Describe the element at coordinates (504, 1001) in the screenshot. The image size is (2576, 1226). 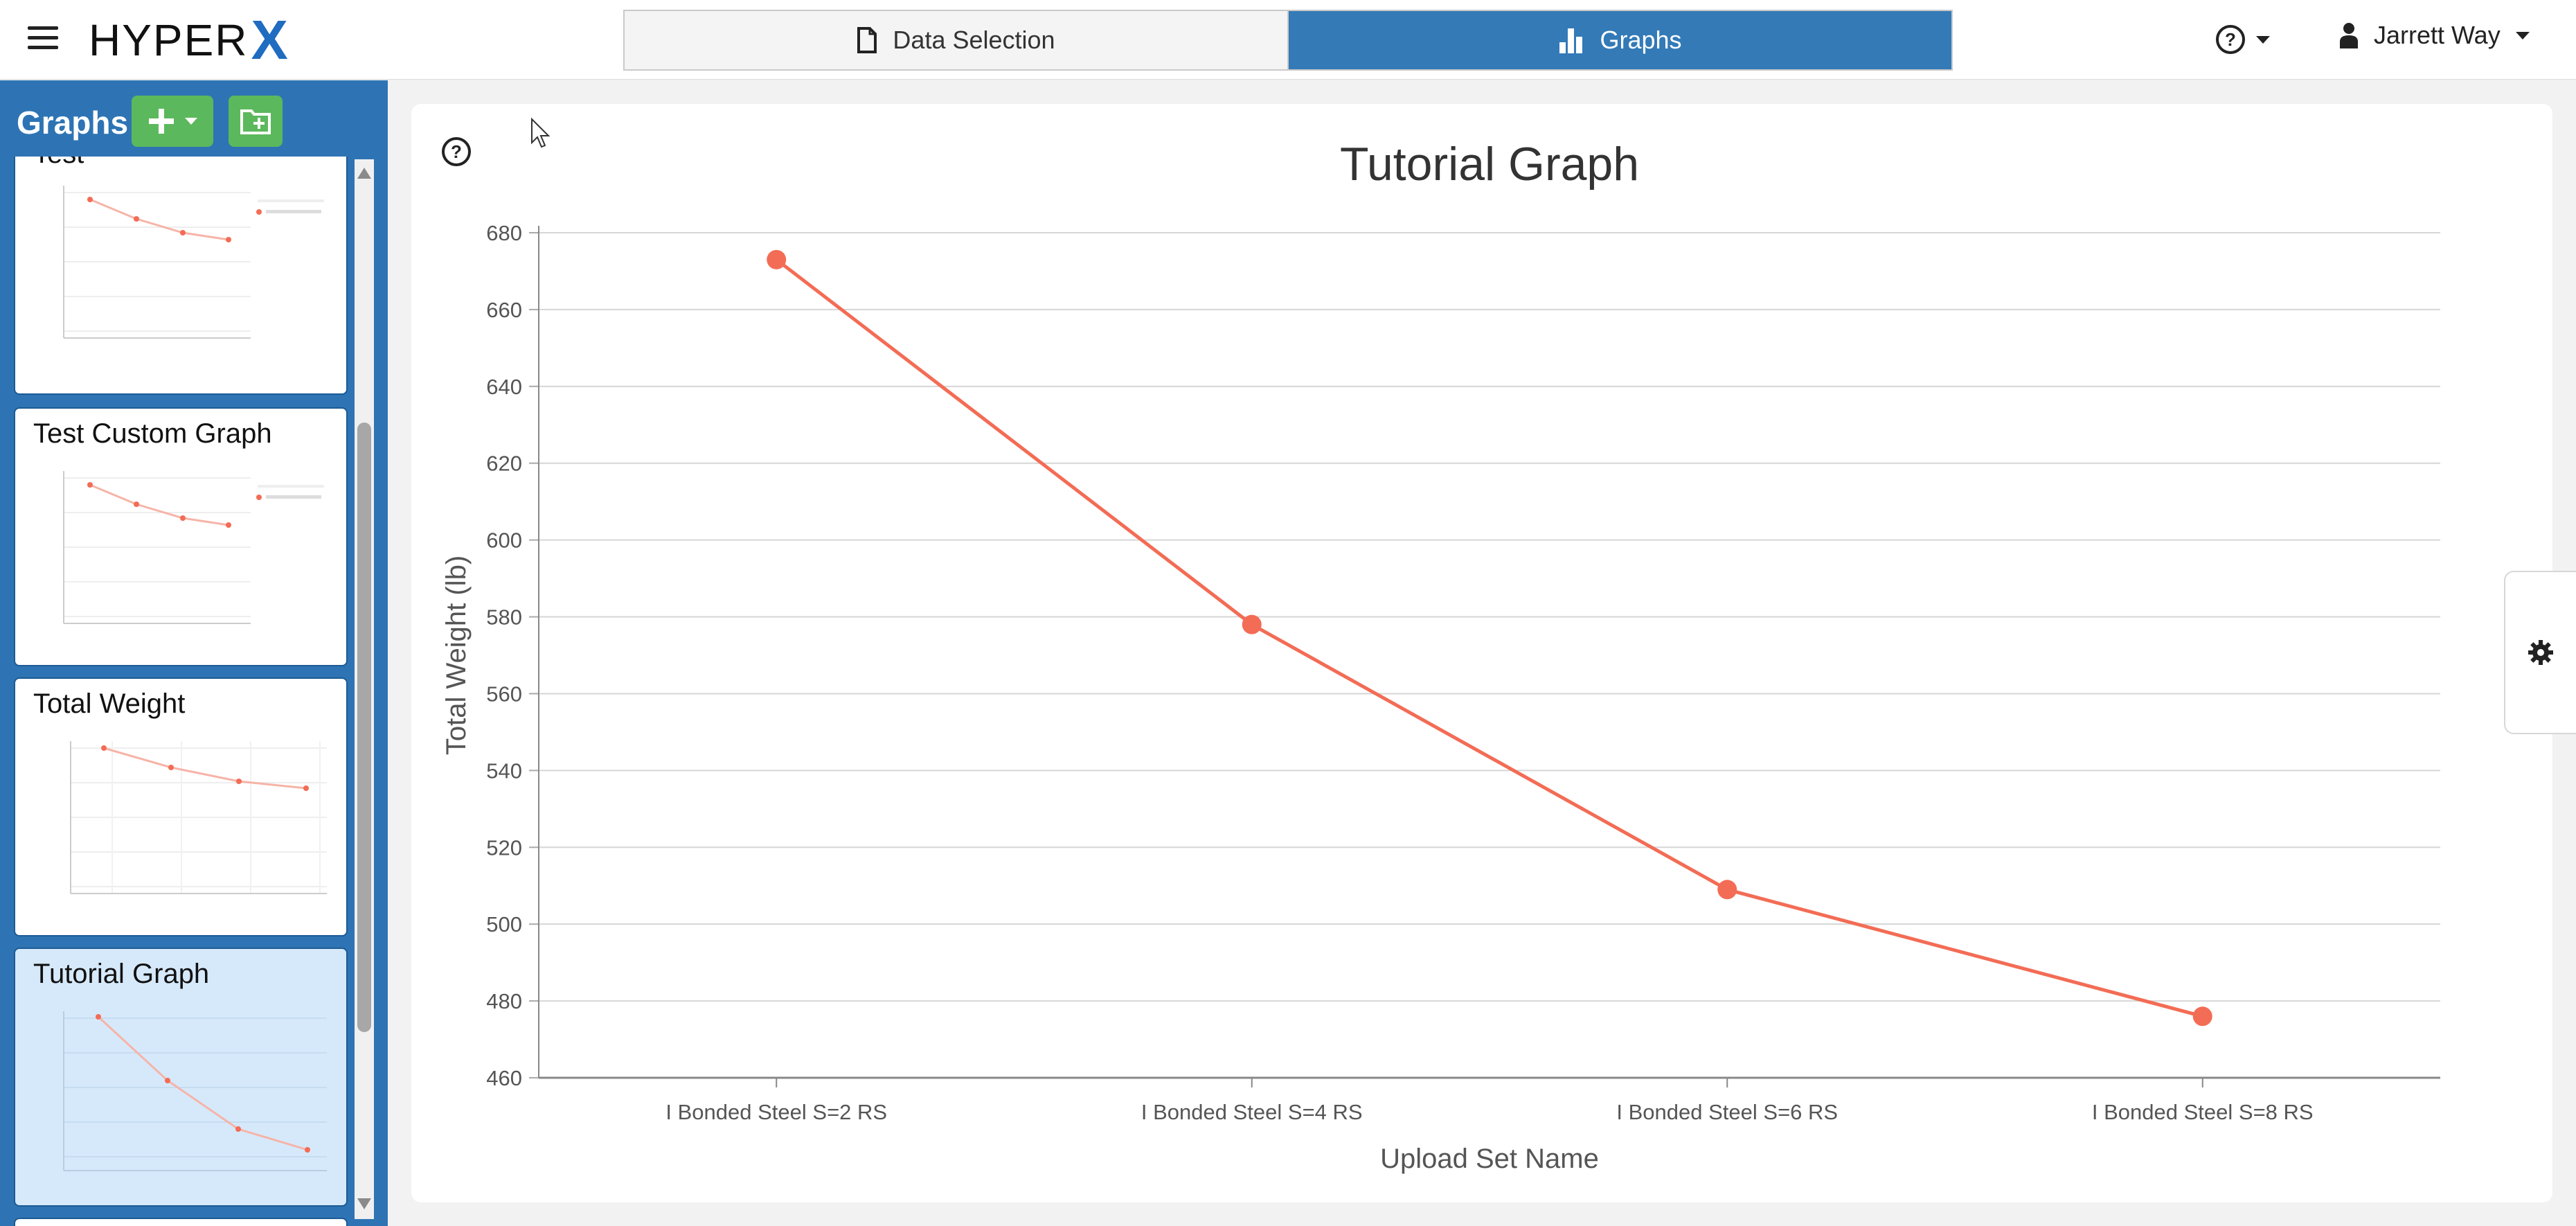
I see `y-tick-label: 480` at that location.